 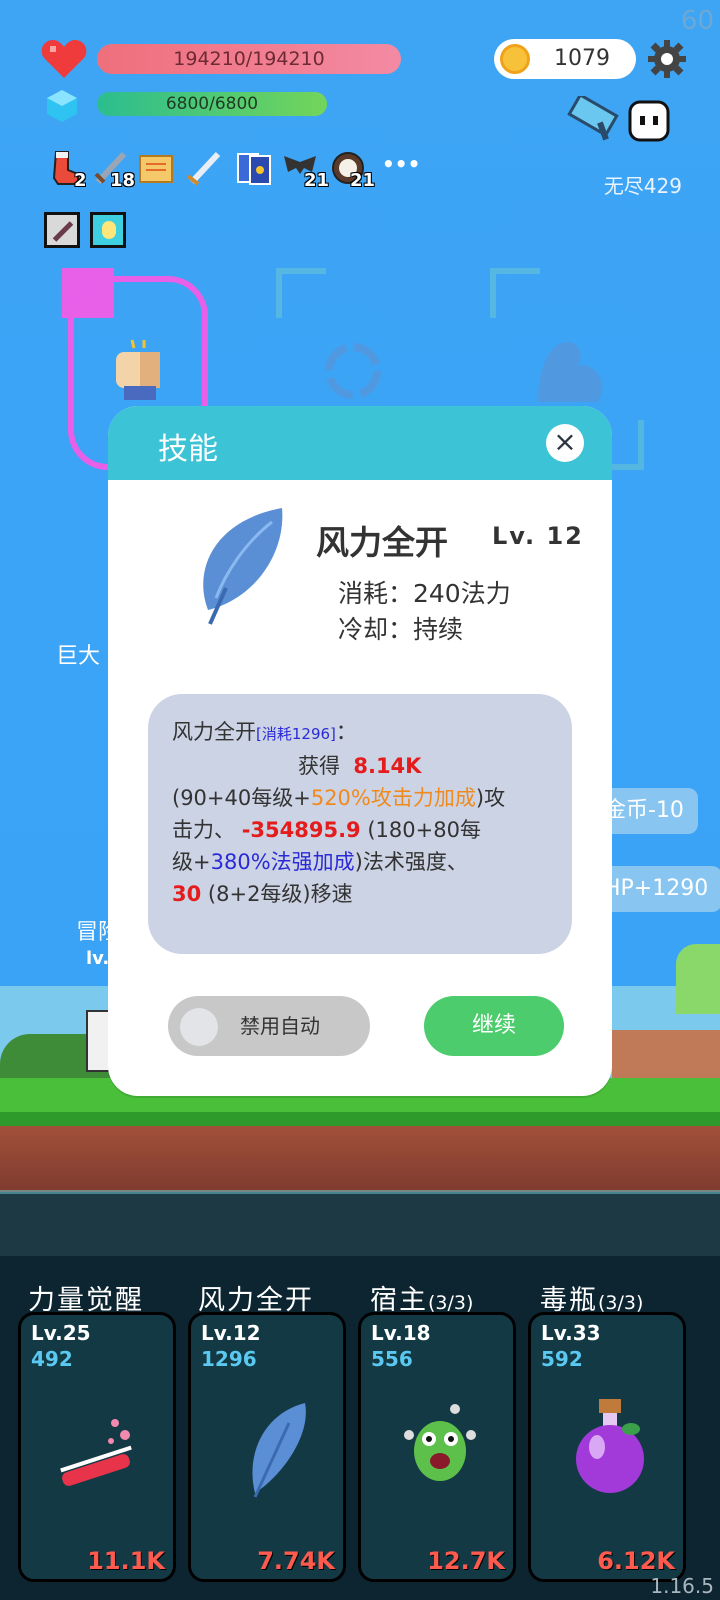 I want to click on blade-buff-icon, so click(x=62, y=230).